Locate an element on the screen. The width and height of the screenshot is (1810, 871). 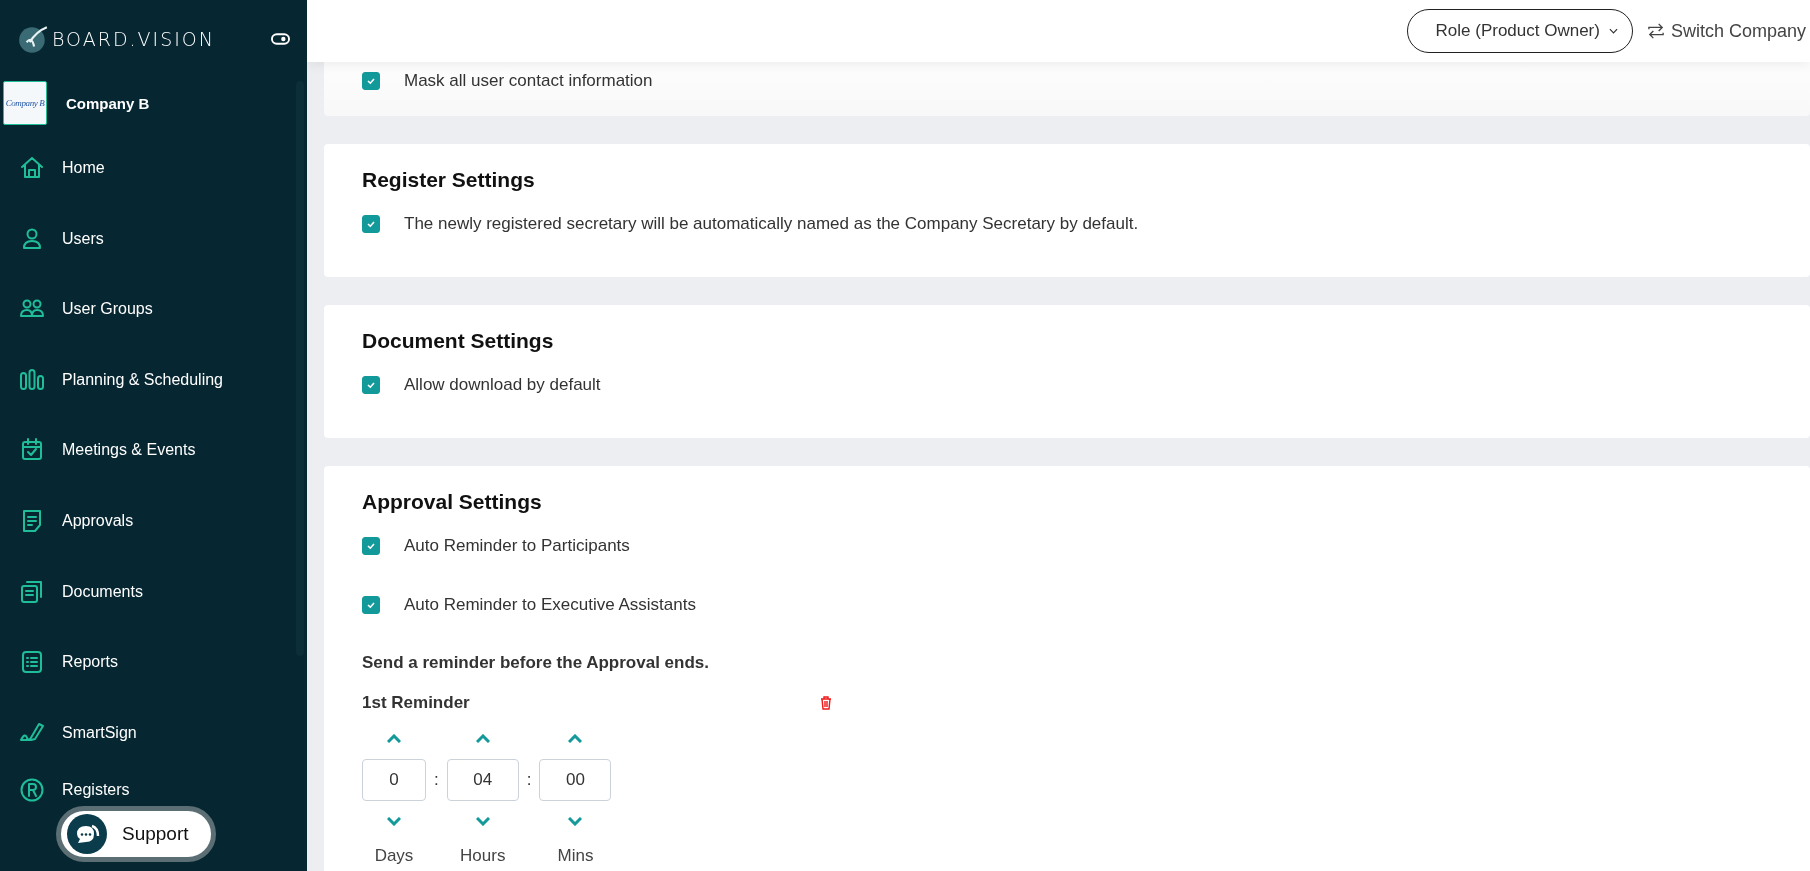
sidebar-item: SmartSign is located at coordinates (153, 732).